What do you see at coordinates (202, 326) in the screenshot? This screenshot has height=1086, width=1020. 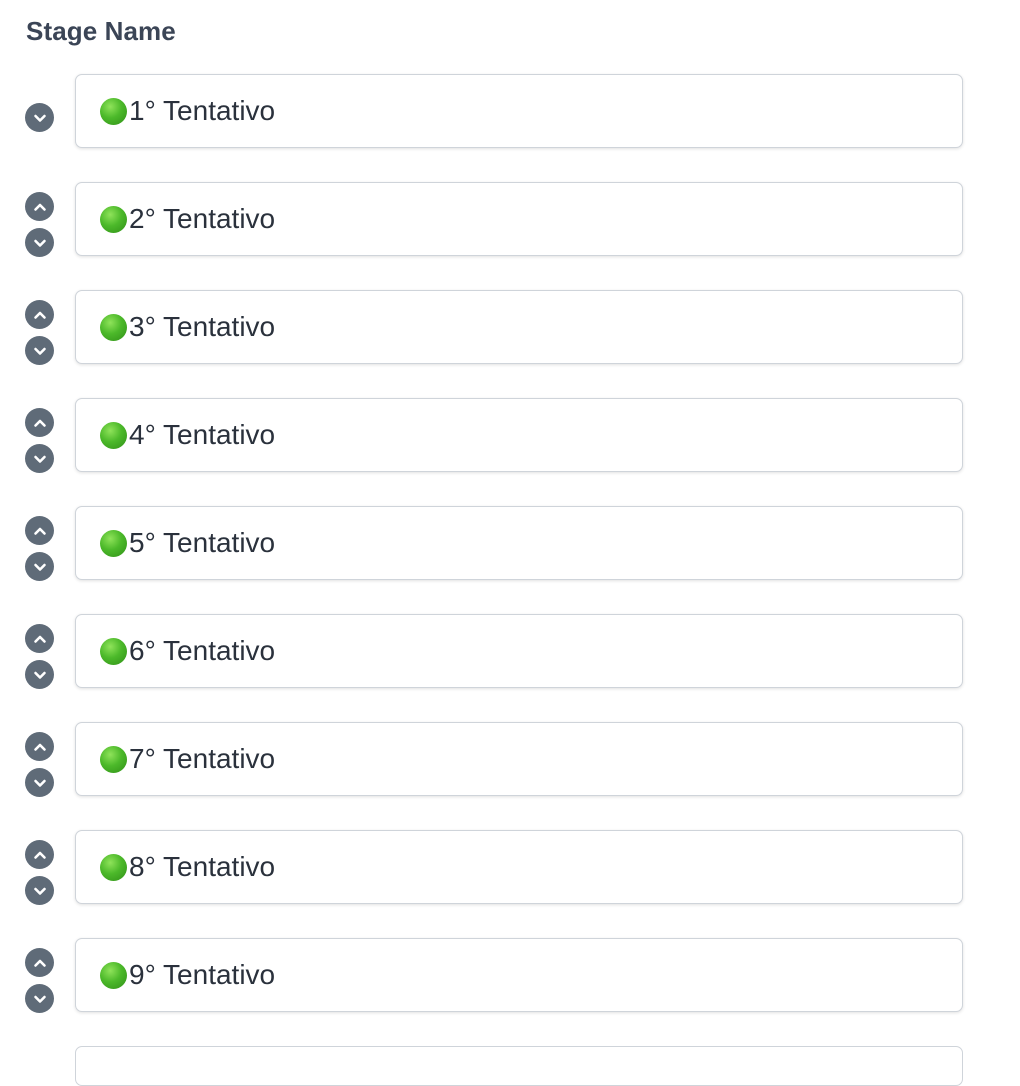 I see `stage-name-value: 3° Tentativo` at bounding box center [202, 326].